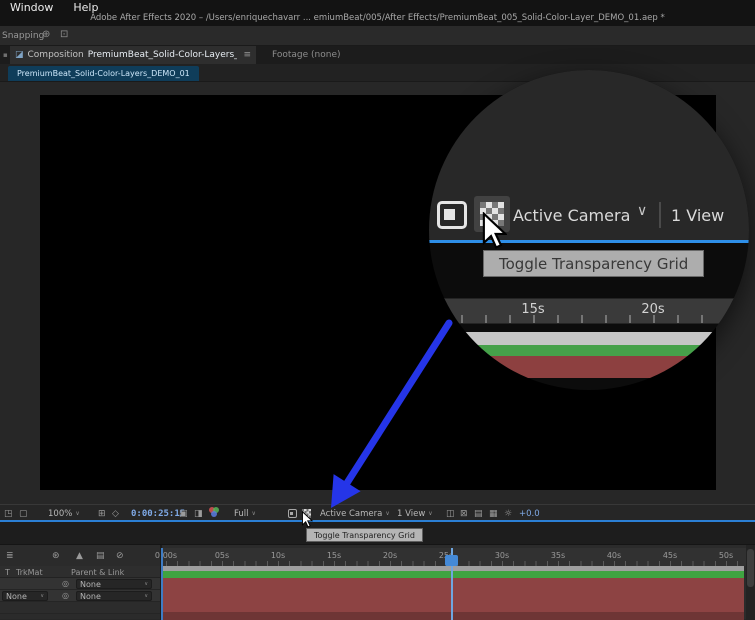  Describe the element at coordinates (162, 55) in the screenshot. I see `tab-composition-name: PremiumBeat_Solid-Color-Layers_DEMO_01` at that location.